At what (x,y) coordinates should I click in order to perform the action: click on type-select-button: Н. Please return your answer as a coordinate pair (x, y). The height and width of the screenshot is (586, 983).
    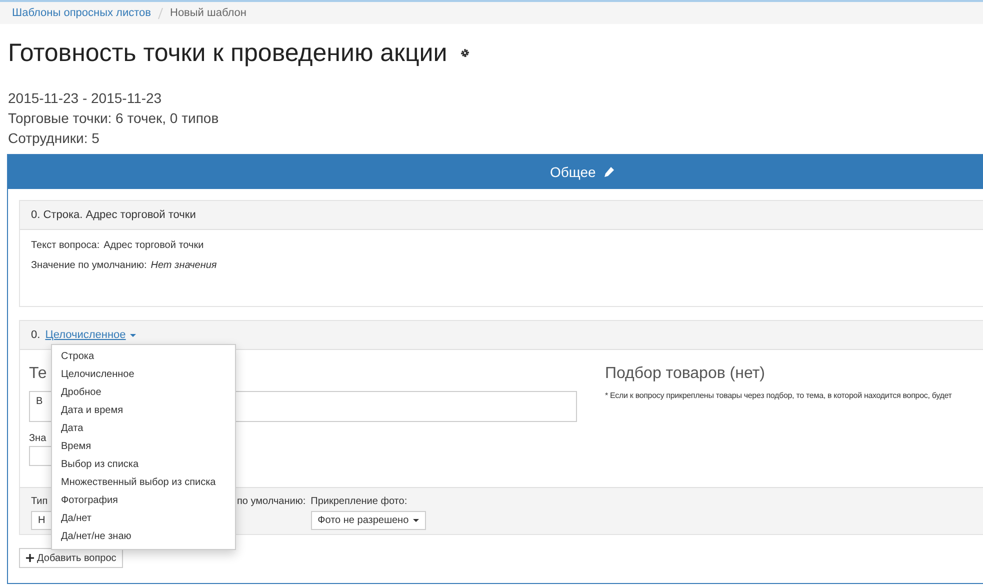
    Looking at the image, I should click on (41, 520).